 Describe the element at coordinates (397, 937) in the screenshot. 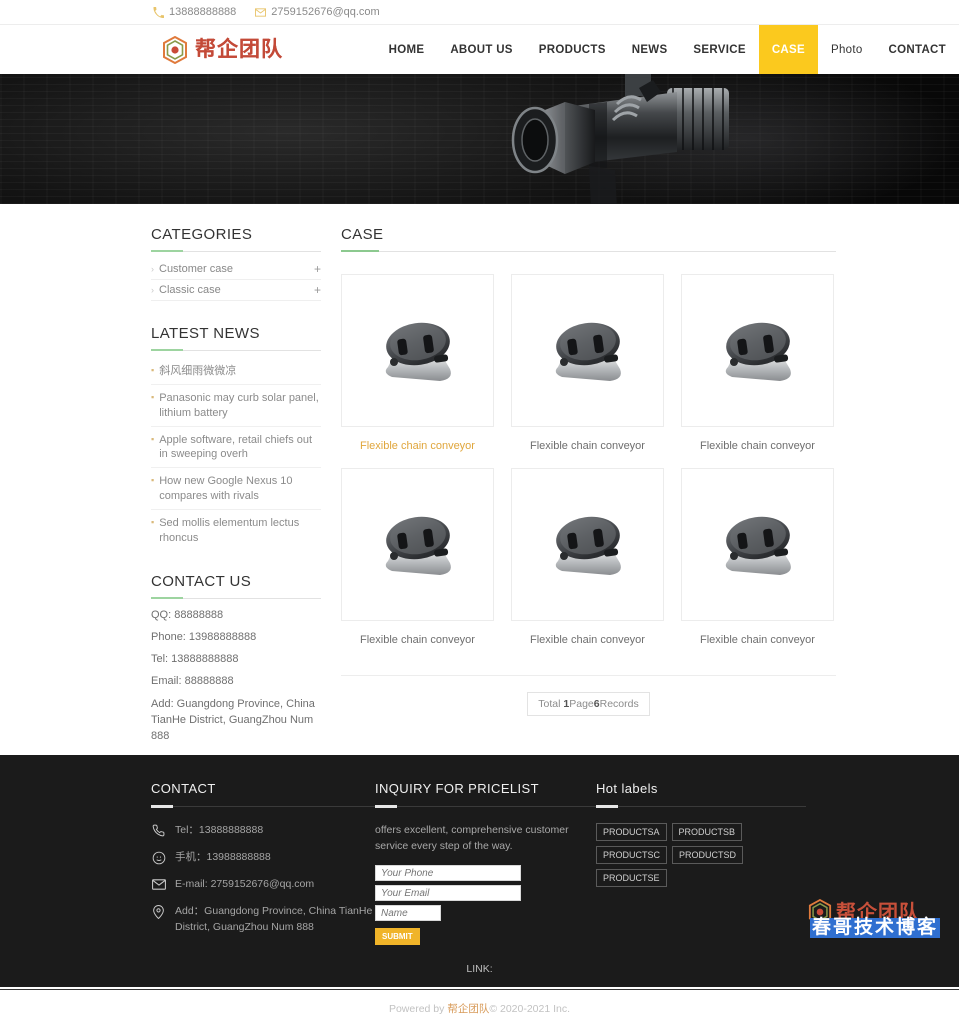

I see `submit-button: SUBMIT` at that location.